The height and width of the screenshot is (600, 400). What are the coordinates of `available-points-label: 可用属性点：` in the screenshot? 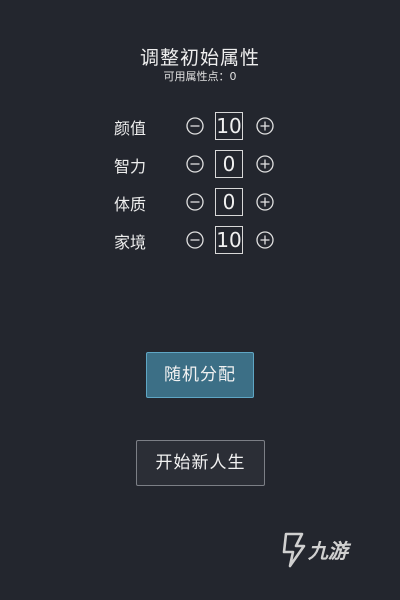 It's located at (196, 76).